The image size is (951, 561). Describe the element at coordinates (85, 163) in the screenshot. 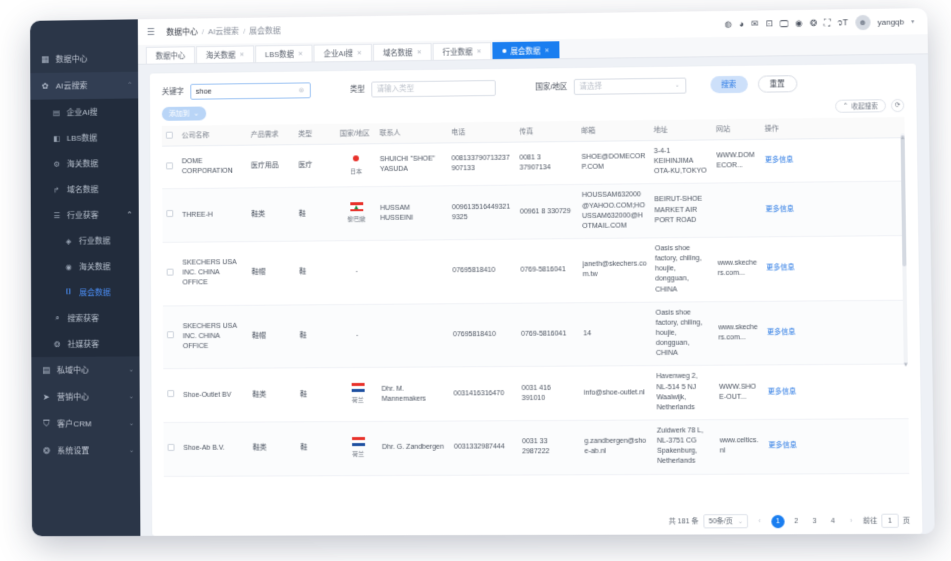

I see `sidebar-item-customs-data: ⚙ 海关数据` at that location.